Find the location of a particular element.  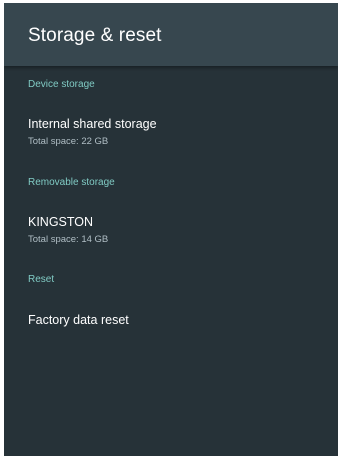

page-title: Storage & reset is located at coordinates (95, 35).